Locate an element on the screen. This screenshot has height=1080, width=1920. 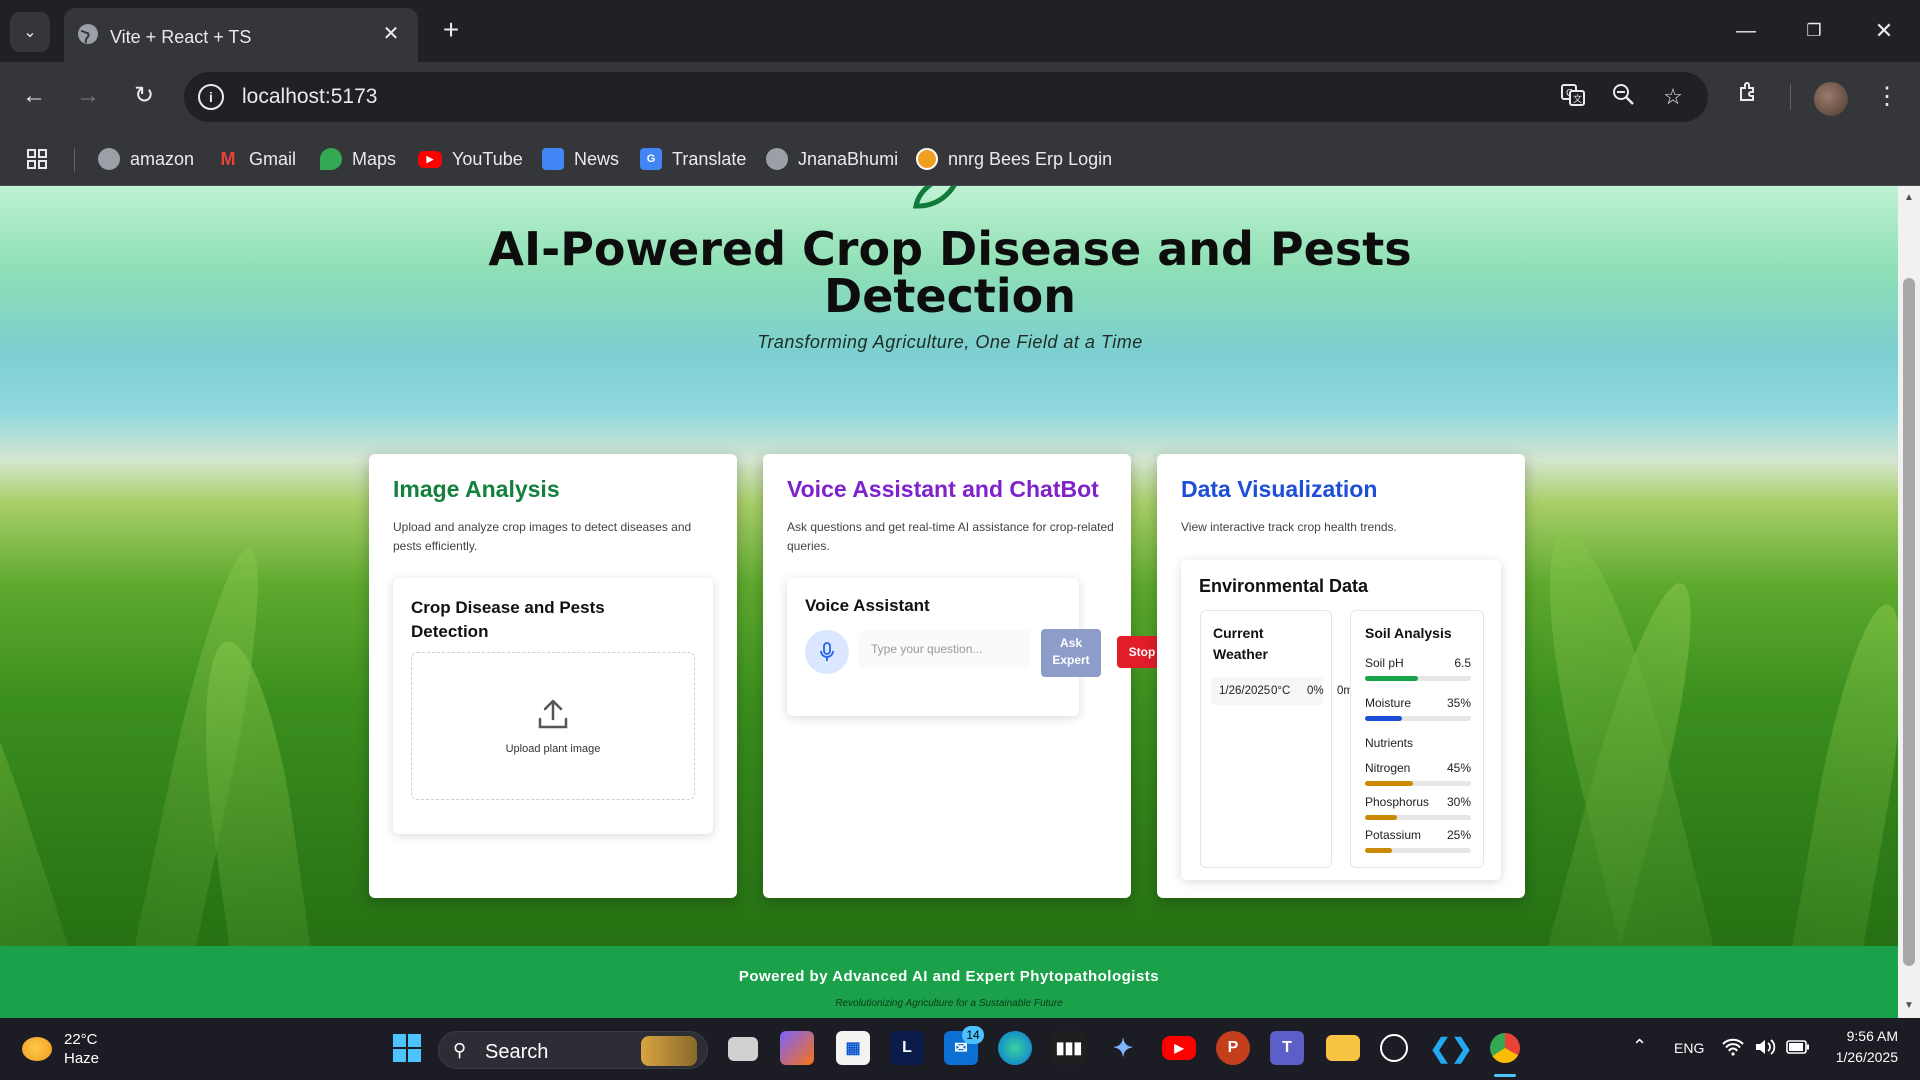
chatgpt-icon is located at coordinates (1394, 1048).